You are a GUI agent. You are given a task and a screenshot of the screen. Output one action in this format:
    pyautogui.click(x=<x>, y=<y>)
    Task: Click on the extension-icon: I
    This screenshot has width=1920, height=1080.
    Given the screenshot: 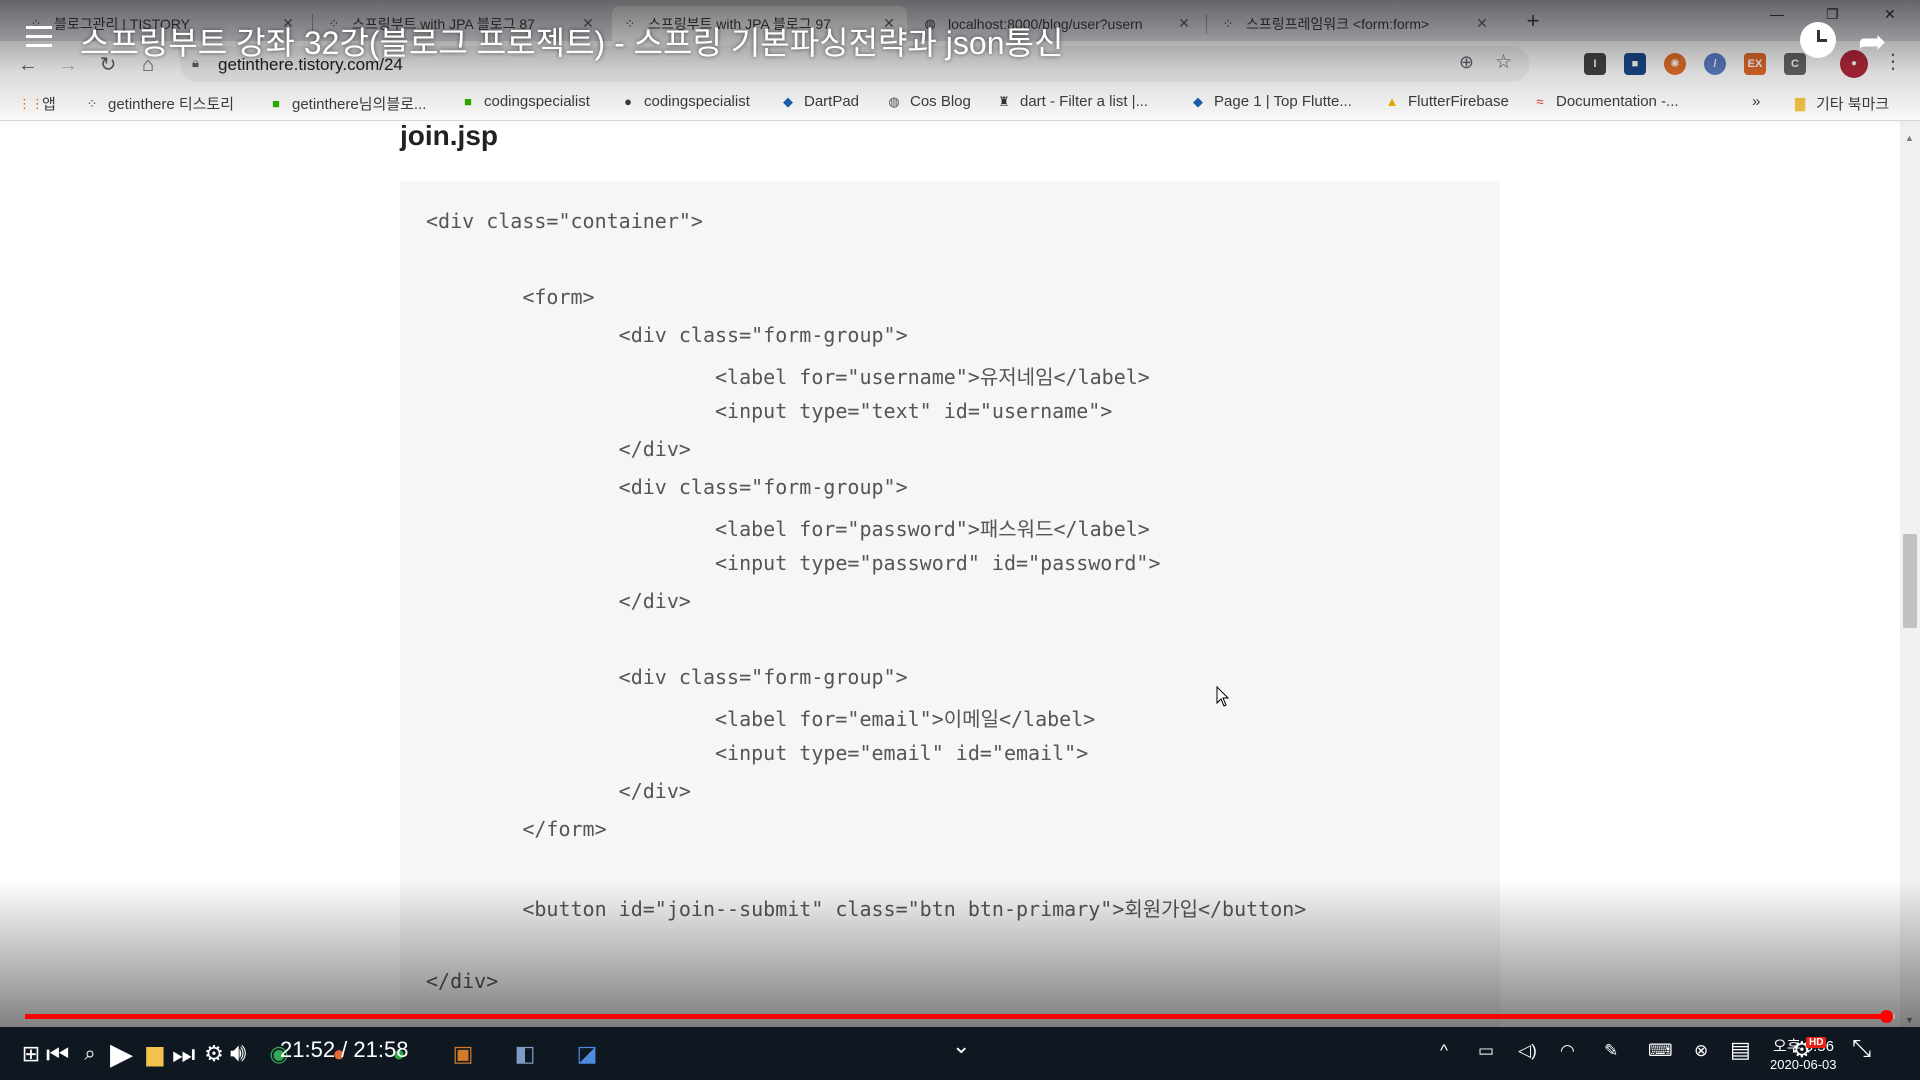 What is the action you would take?
    pyautogui.click(x=1595, y=64)
    